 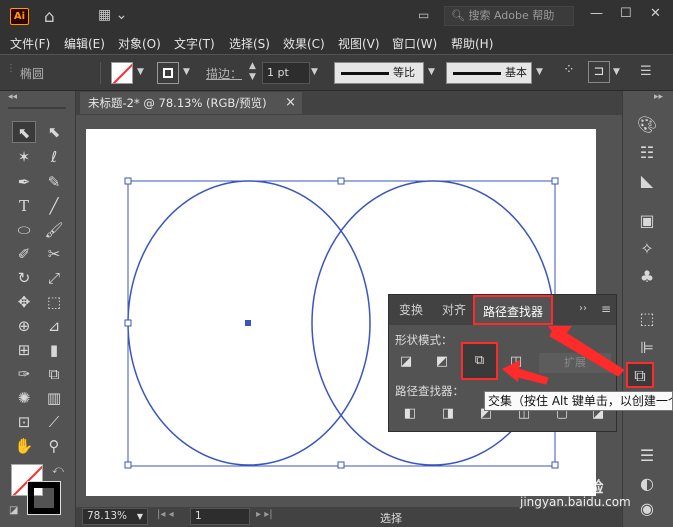 I want to click on watermark-url: jingyan.baidu.com, so click(x=575, y=502).